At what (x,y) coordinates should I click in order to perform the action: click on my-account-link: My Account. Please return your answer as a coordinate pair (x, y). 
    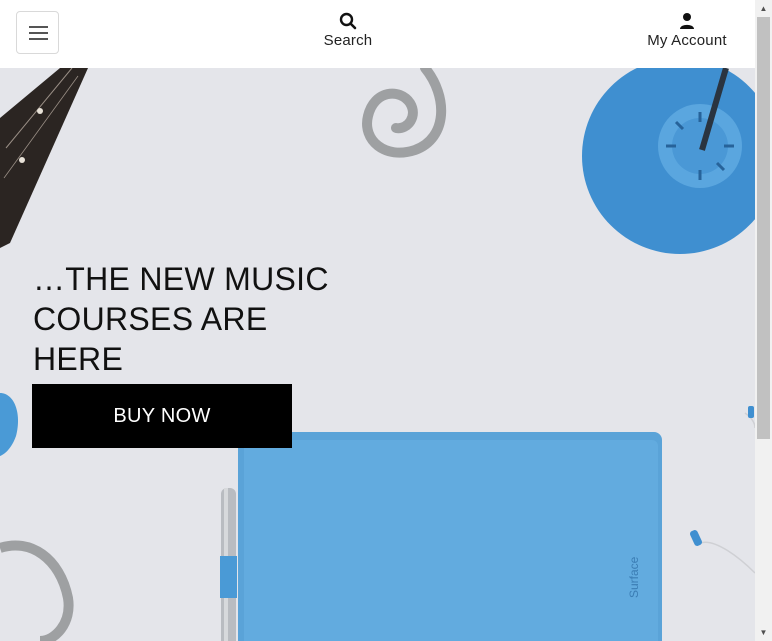
    Looking at the image, I should click on (687, 30).